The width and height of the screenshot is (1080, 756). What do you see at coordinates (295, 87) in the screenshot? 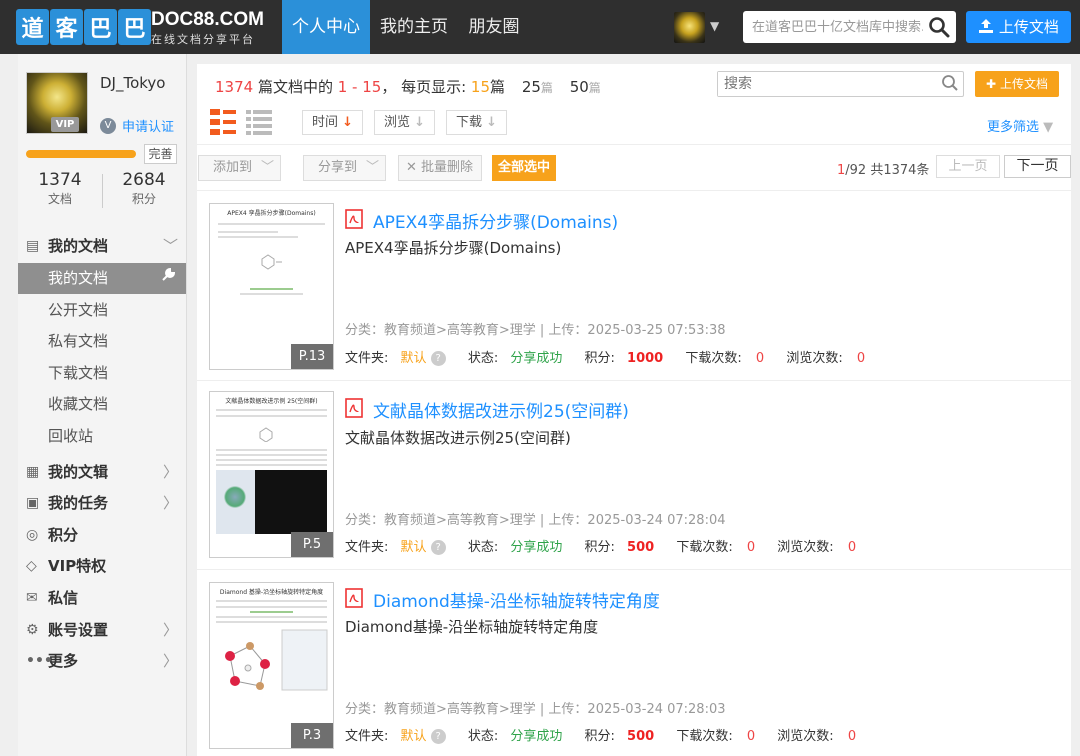
I see `summary-text: 篇文档中的` at bounding box center [295, 87].